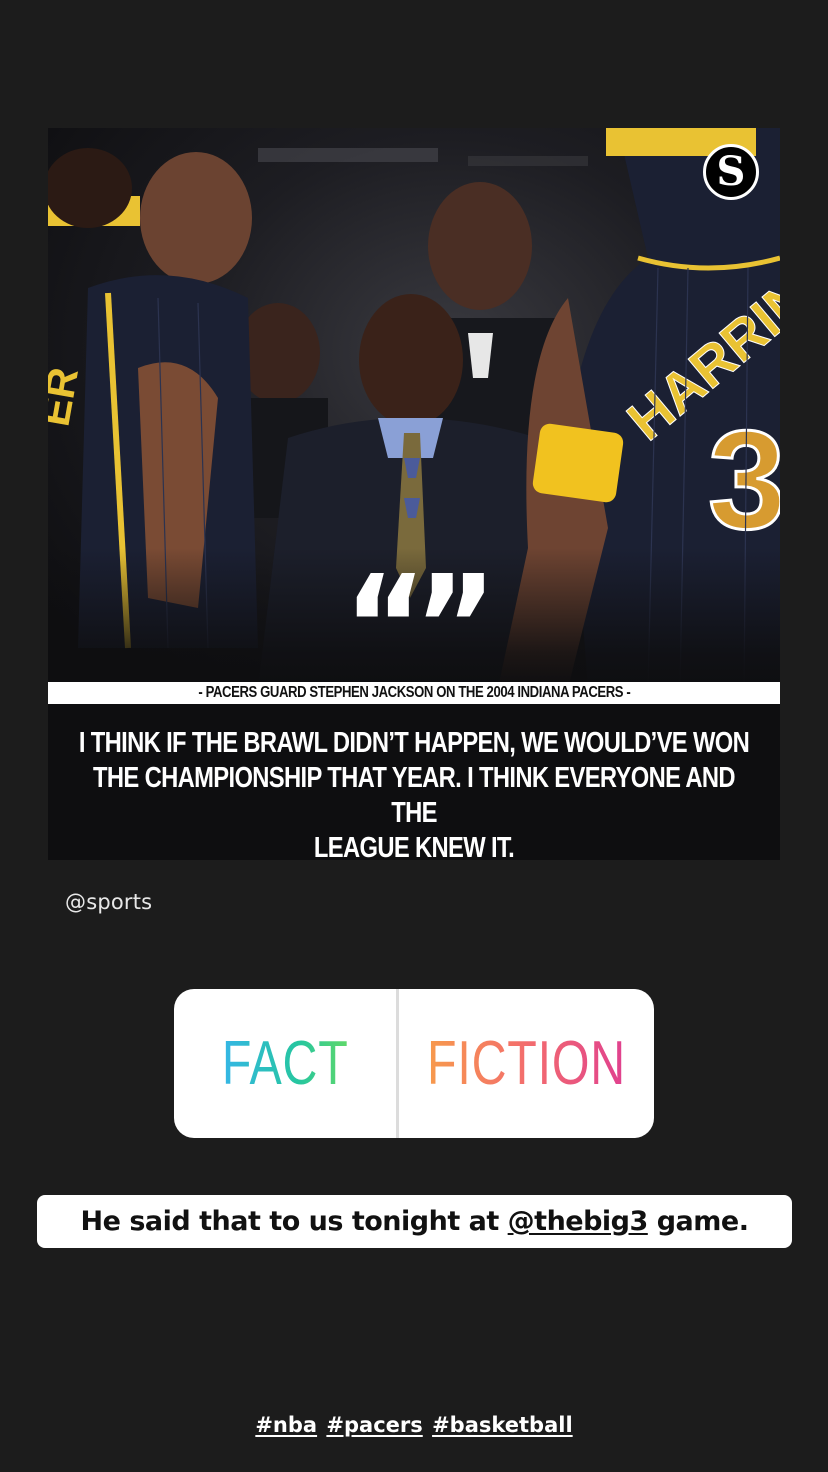 This screenshot has height=1472, width=828. What do you see at coordinates (67, 397) in the screenshot?
I see `svg-text: ER` at bounding box center [67, 397].